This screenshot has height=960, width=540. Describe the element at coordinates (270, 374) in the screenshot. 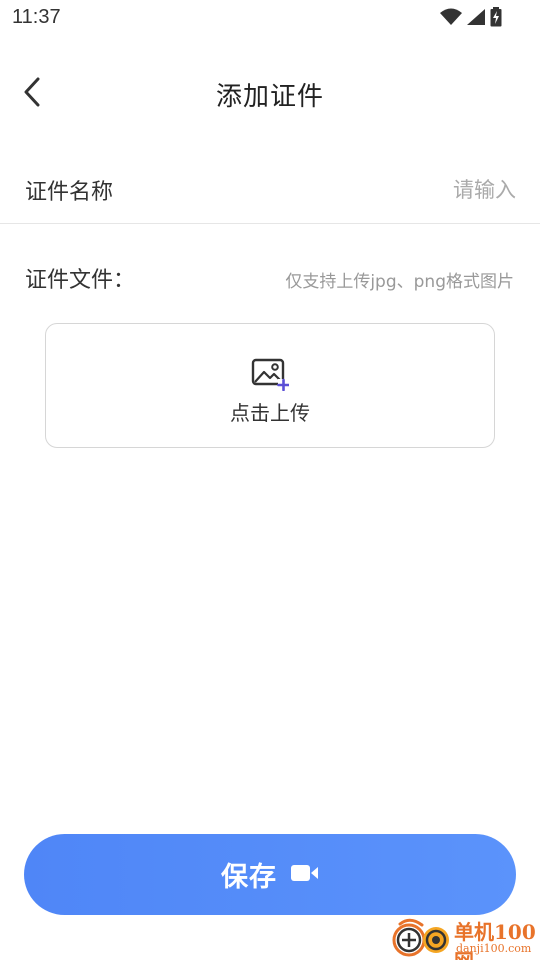

I see `image-add-icon` at that location.